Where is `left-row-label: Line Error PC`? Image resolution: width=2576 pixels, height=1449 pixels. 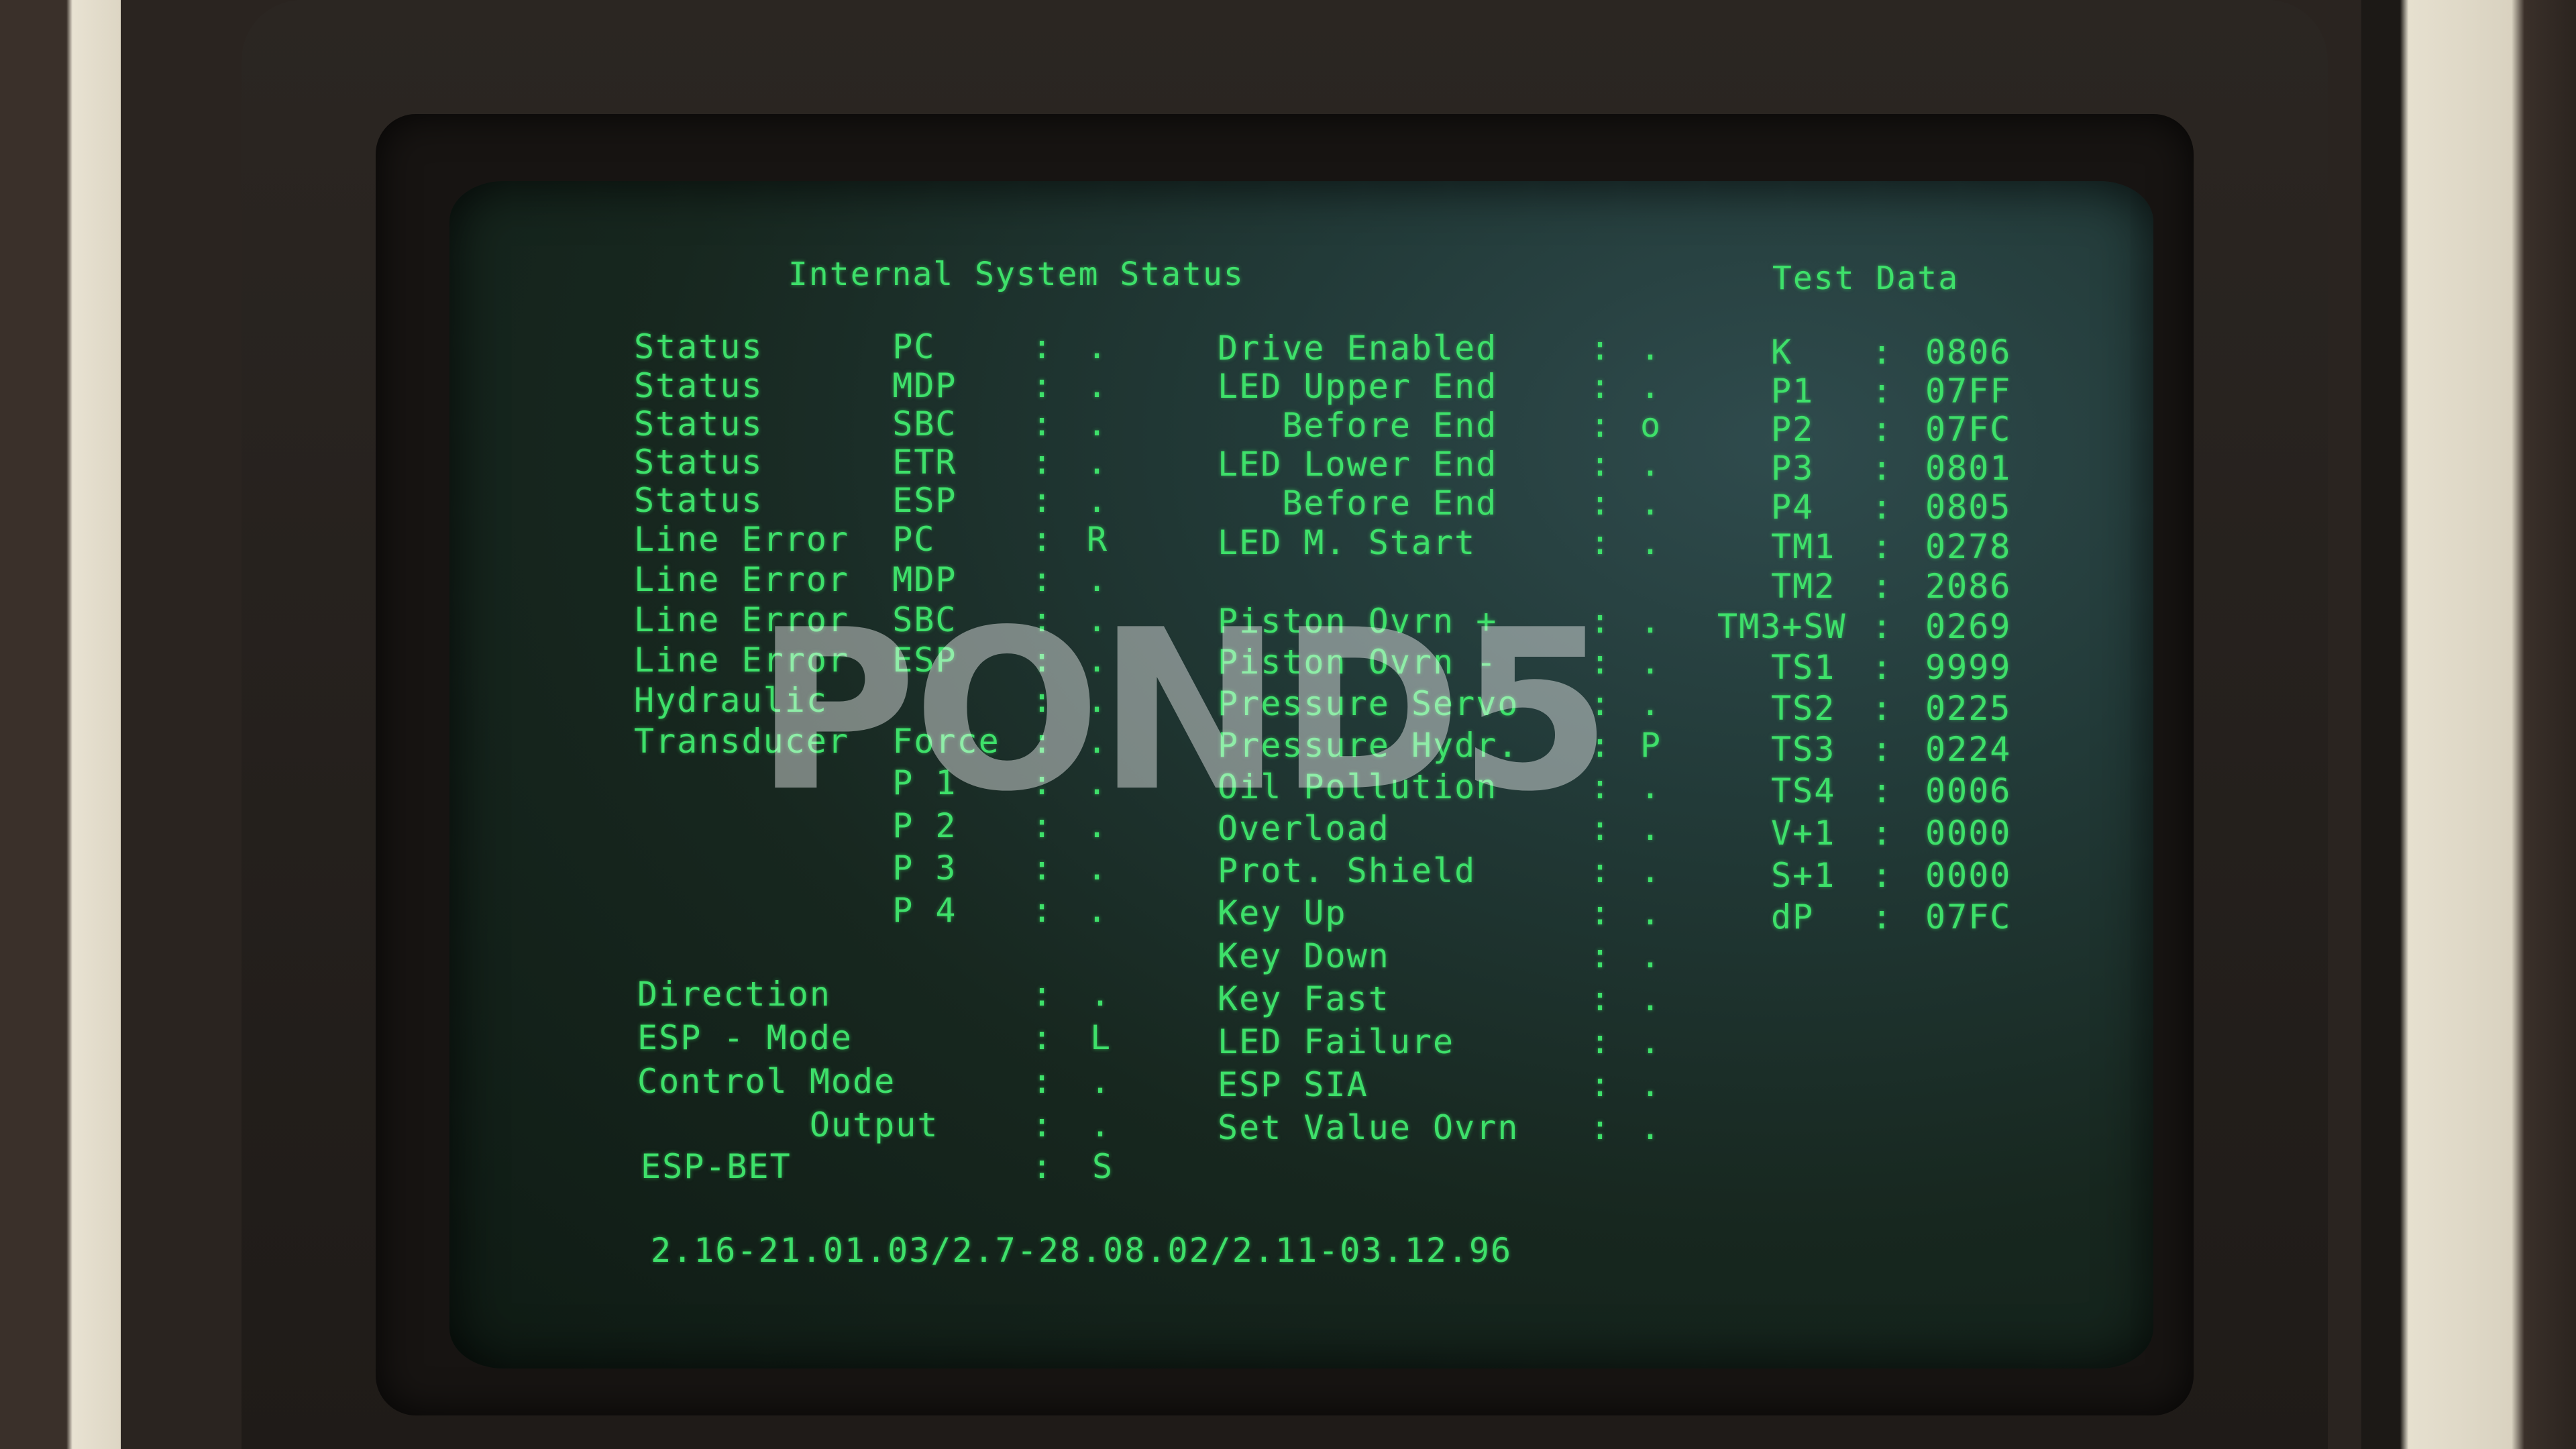 left-row-label: Line Error PC is located at coordinates (785, 539).